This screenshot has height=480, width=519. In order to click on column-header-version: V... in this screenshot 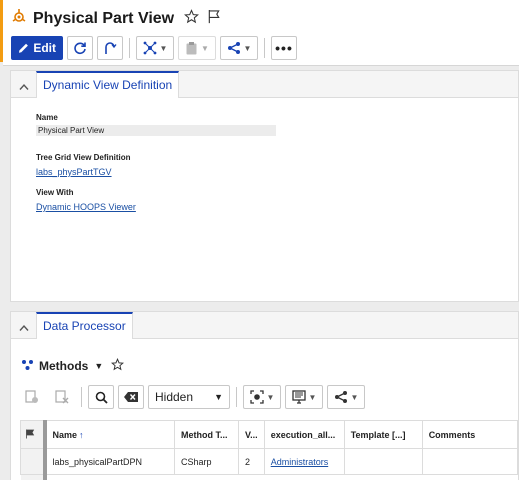, I will do `click(251, 434)`.